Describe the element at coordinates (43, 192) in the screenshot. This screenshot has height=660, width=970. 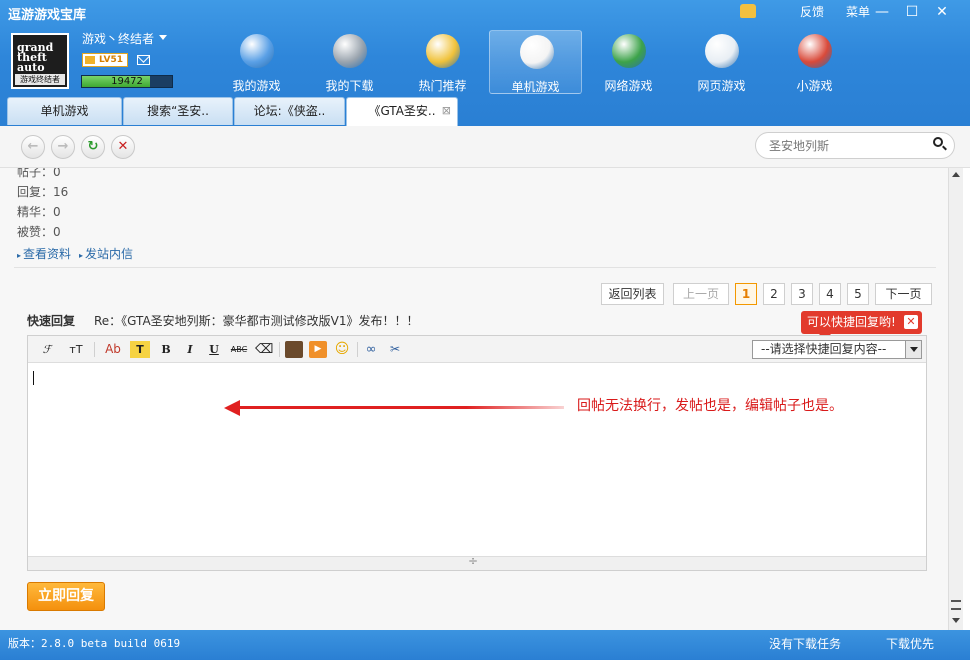
I see `stat-replies: 回复：16` at that location.